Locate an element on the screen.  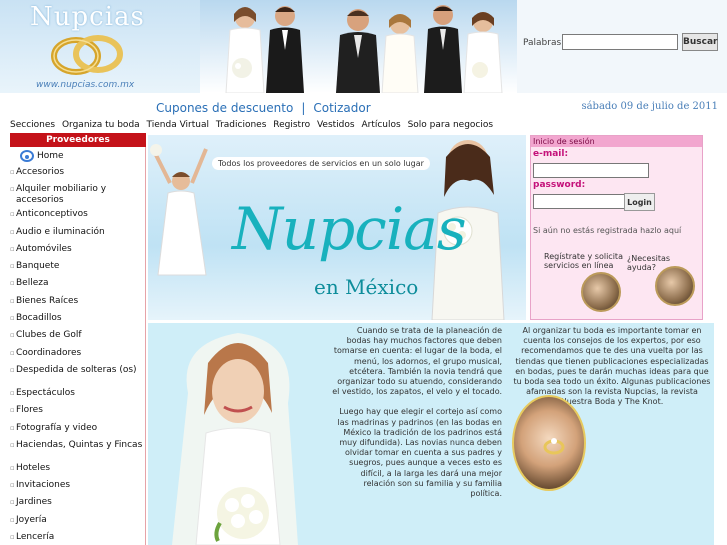
sidebar-item-label: Hoteles is located at coordinates (33, 467).